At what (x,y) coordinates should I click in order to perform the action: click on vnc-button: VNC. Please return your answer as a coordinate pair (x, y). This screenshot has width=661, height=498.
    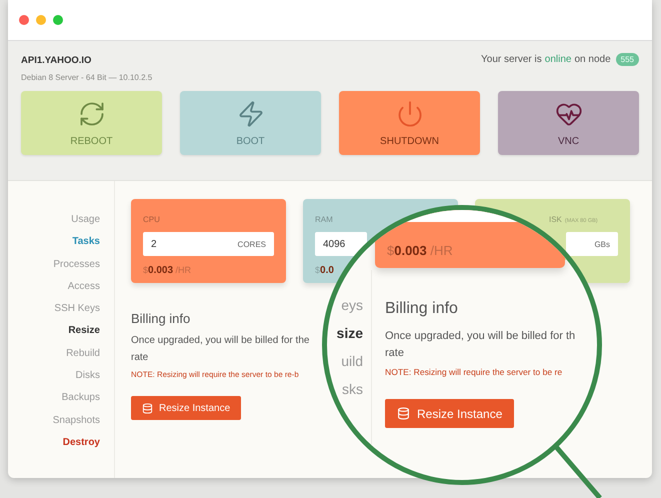
    Looking at the image, I should click on (568, 123).